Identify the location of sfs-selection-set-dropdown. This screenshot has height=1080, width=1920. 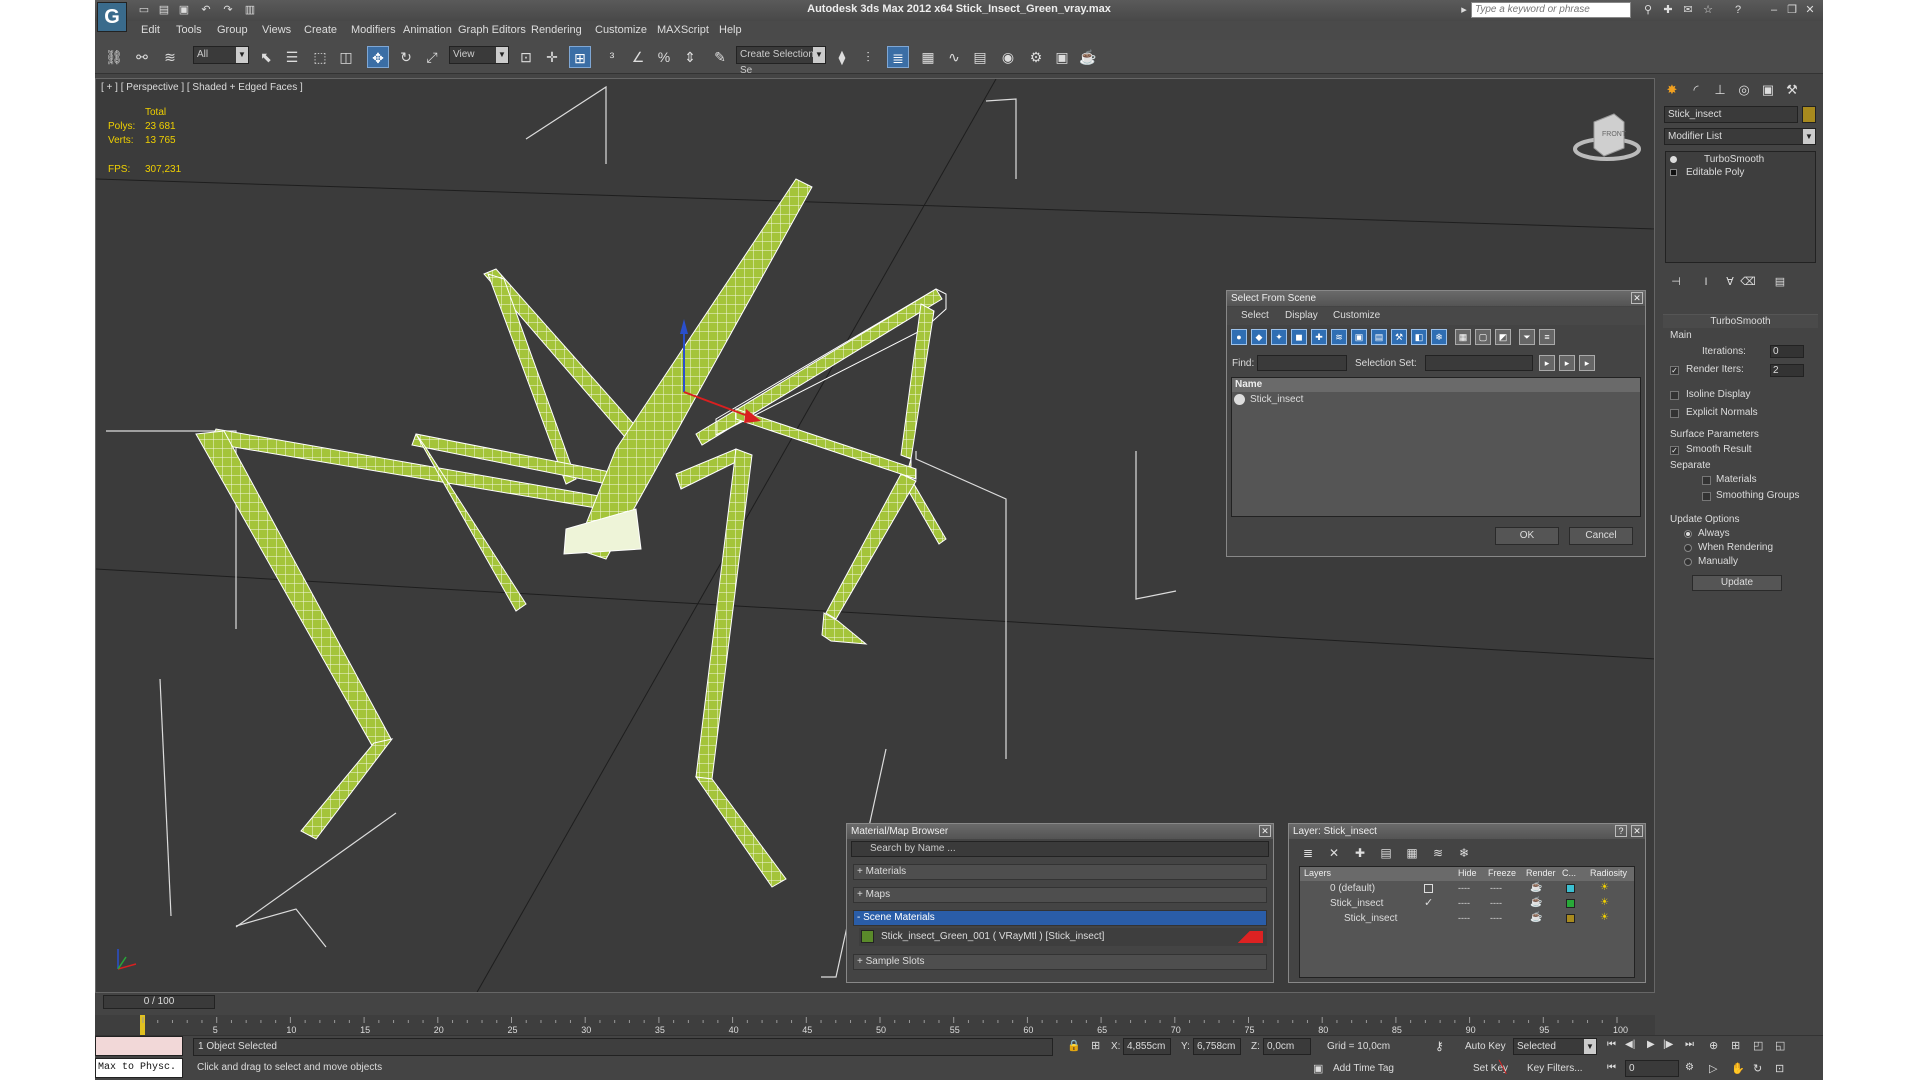
(1479, 363).